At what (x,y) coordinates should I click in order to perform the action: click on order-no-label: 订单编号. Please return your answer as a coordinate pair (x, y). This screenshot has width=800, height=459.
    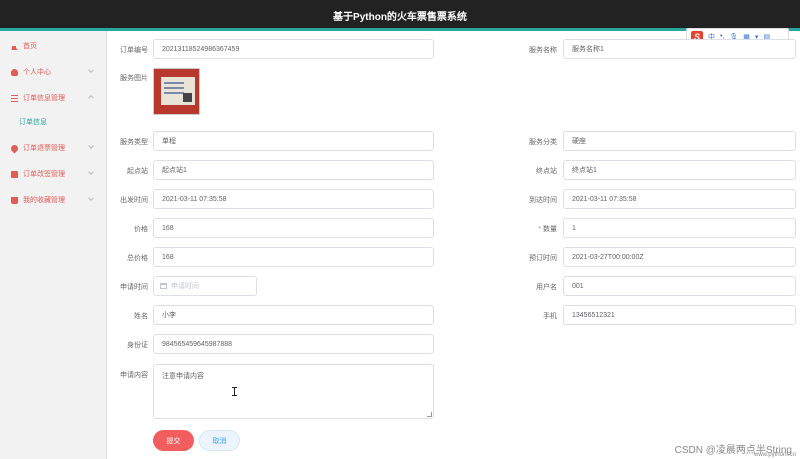
    Looking at the image, I should click on (134, 50).